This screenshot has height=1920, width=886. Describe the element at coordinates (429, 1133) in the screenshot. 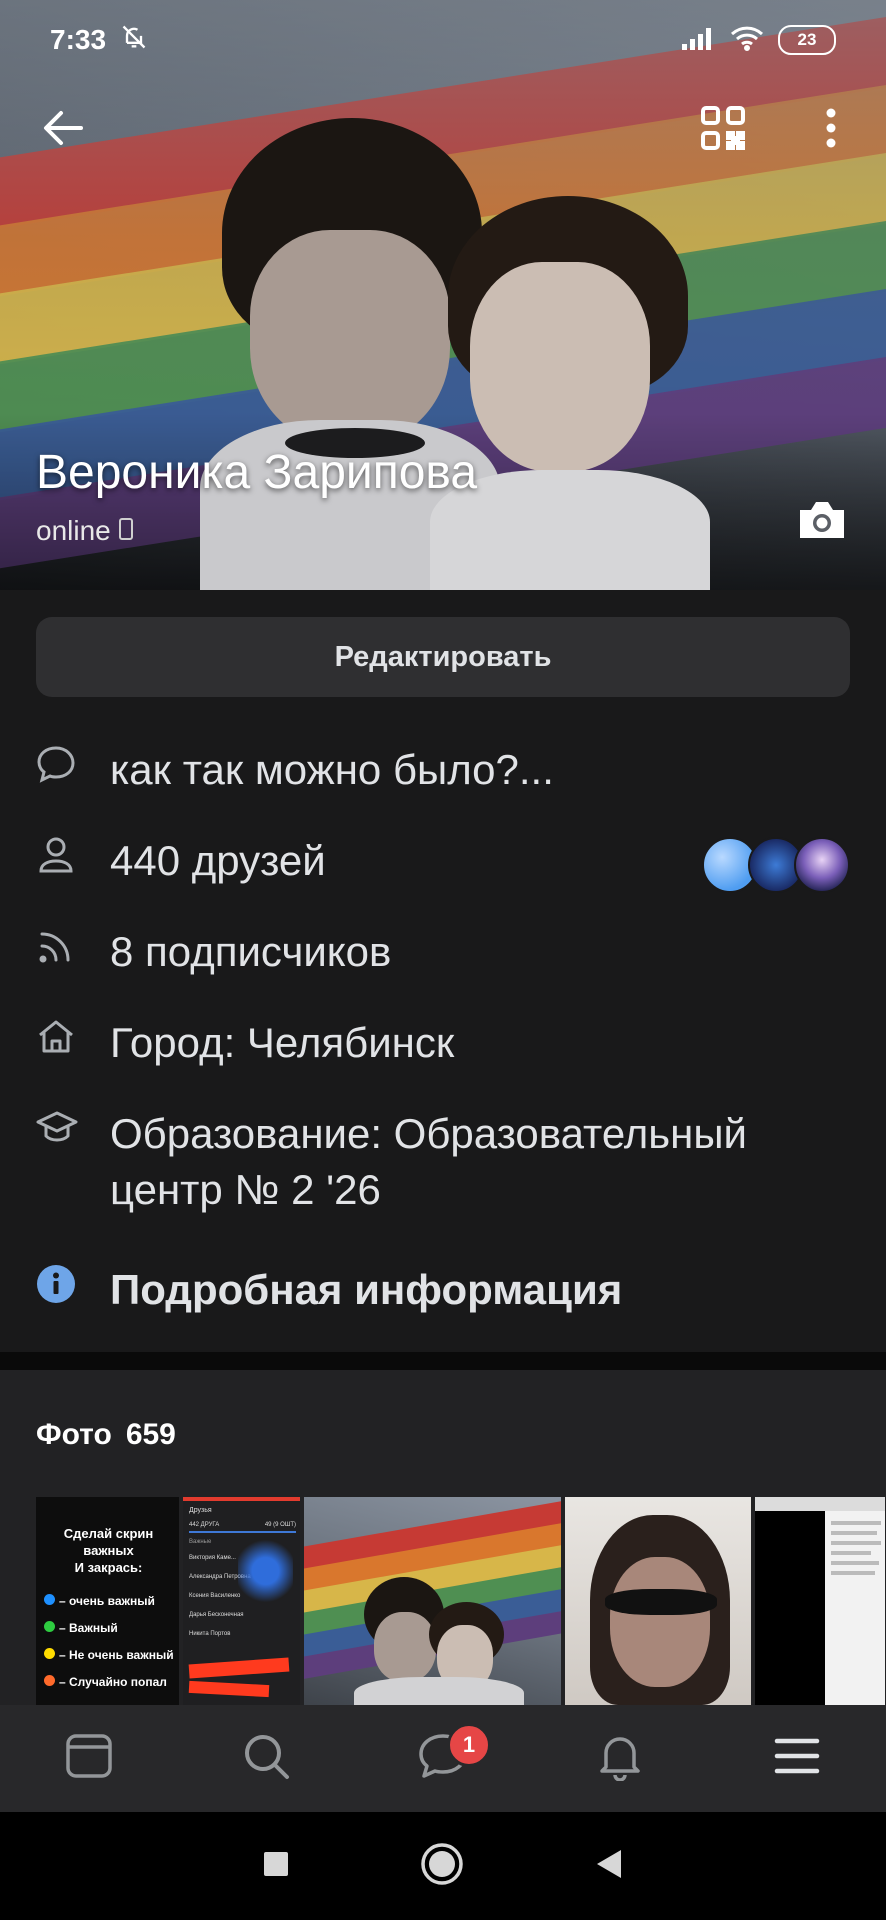

I see `education-text-line1: Образование: Образовательный` at that location.